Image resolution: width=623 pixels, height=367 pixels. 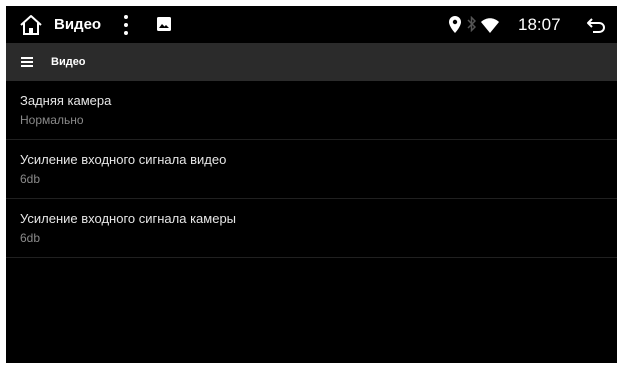 What do you see at coordinates (539, 24) in the screenshot?
I see `clock: 18:07` at bounding box center [539, 24].